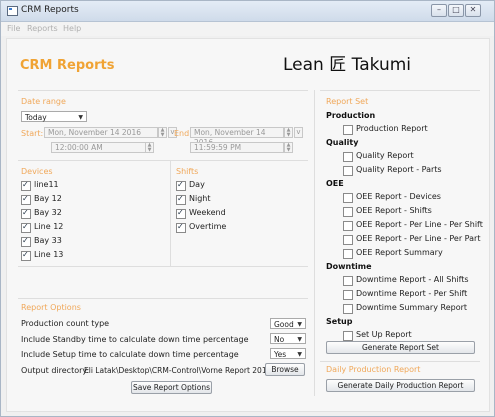 The height and width of the screenshot is (417, 495). Describe the element at coordinates (237, 147) in the screenshot. I see `end-time-field: 11:59:59 PM` at that location.